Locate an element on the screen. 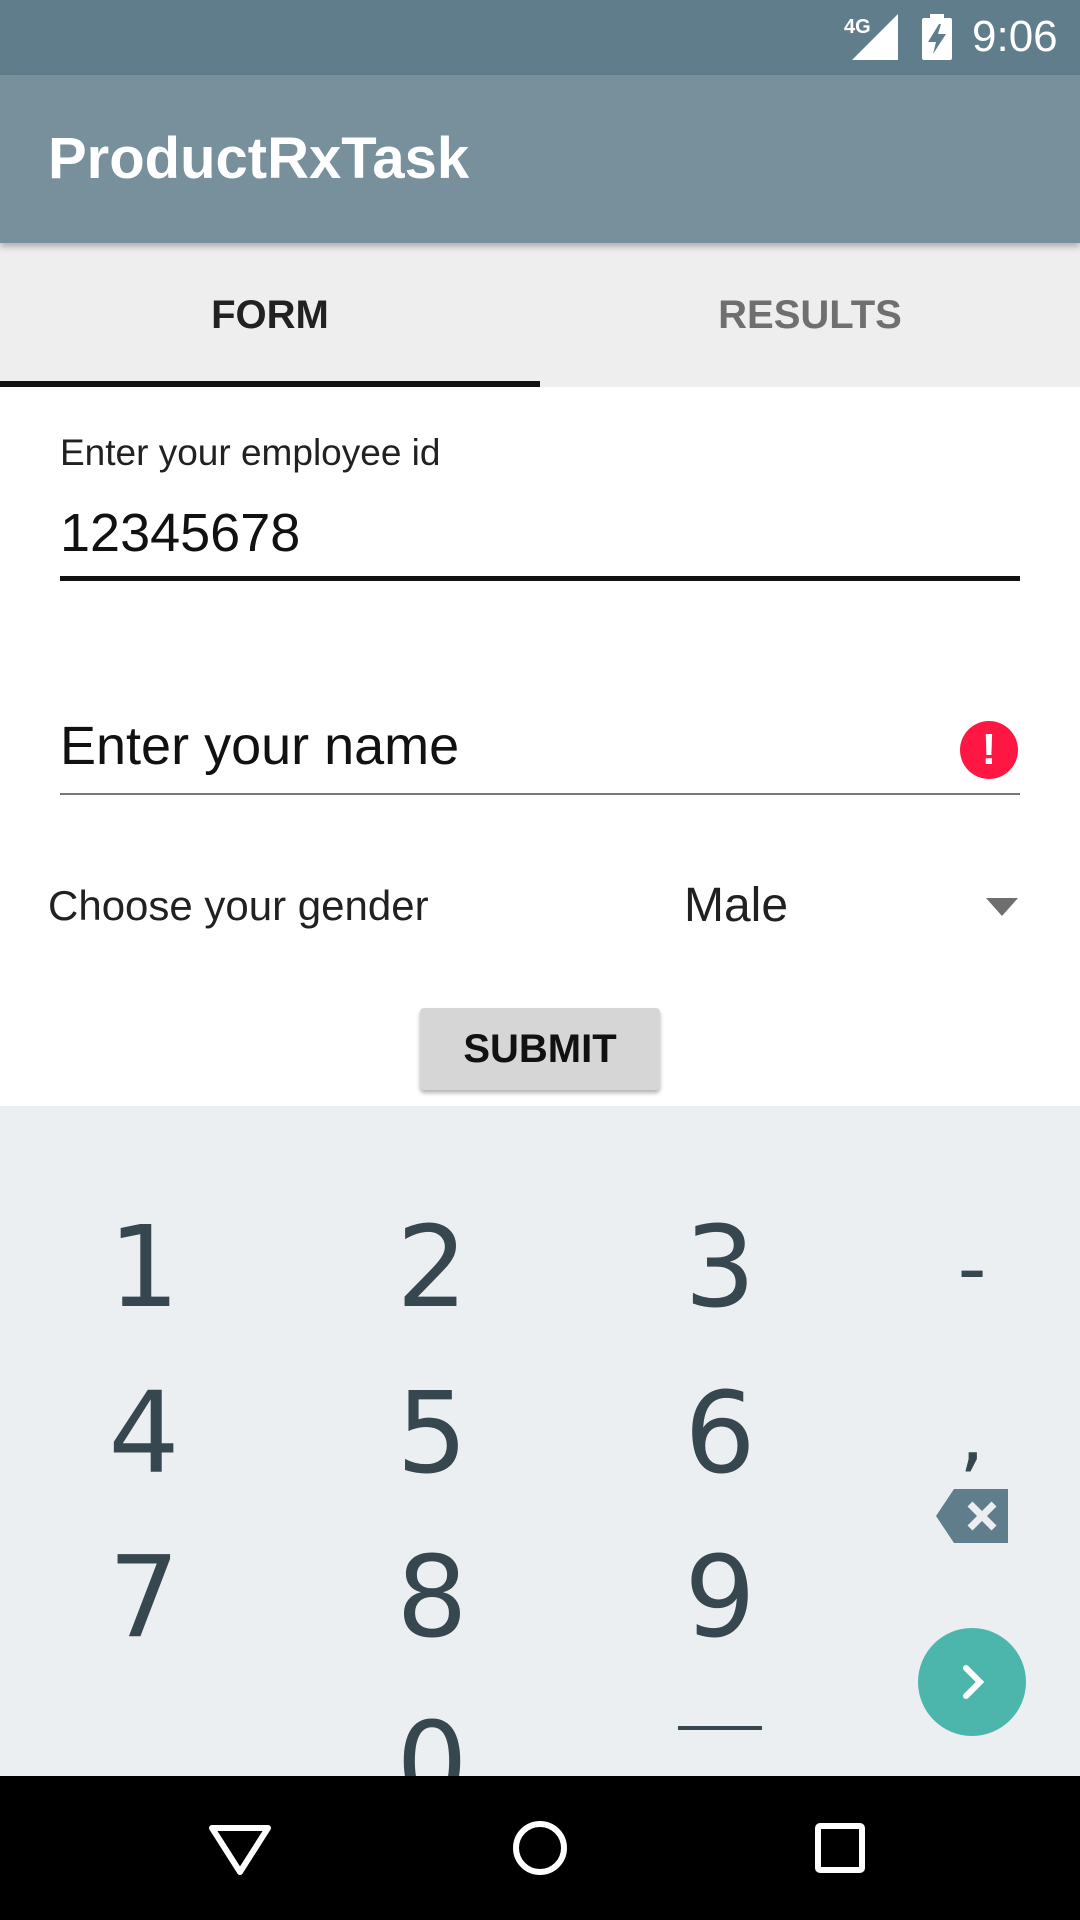  status-bar: 4G 9:06 is located at coordinates (540, 37).